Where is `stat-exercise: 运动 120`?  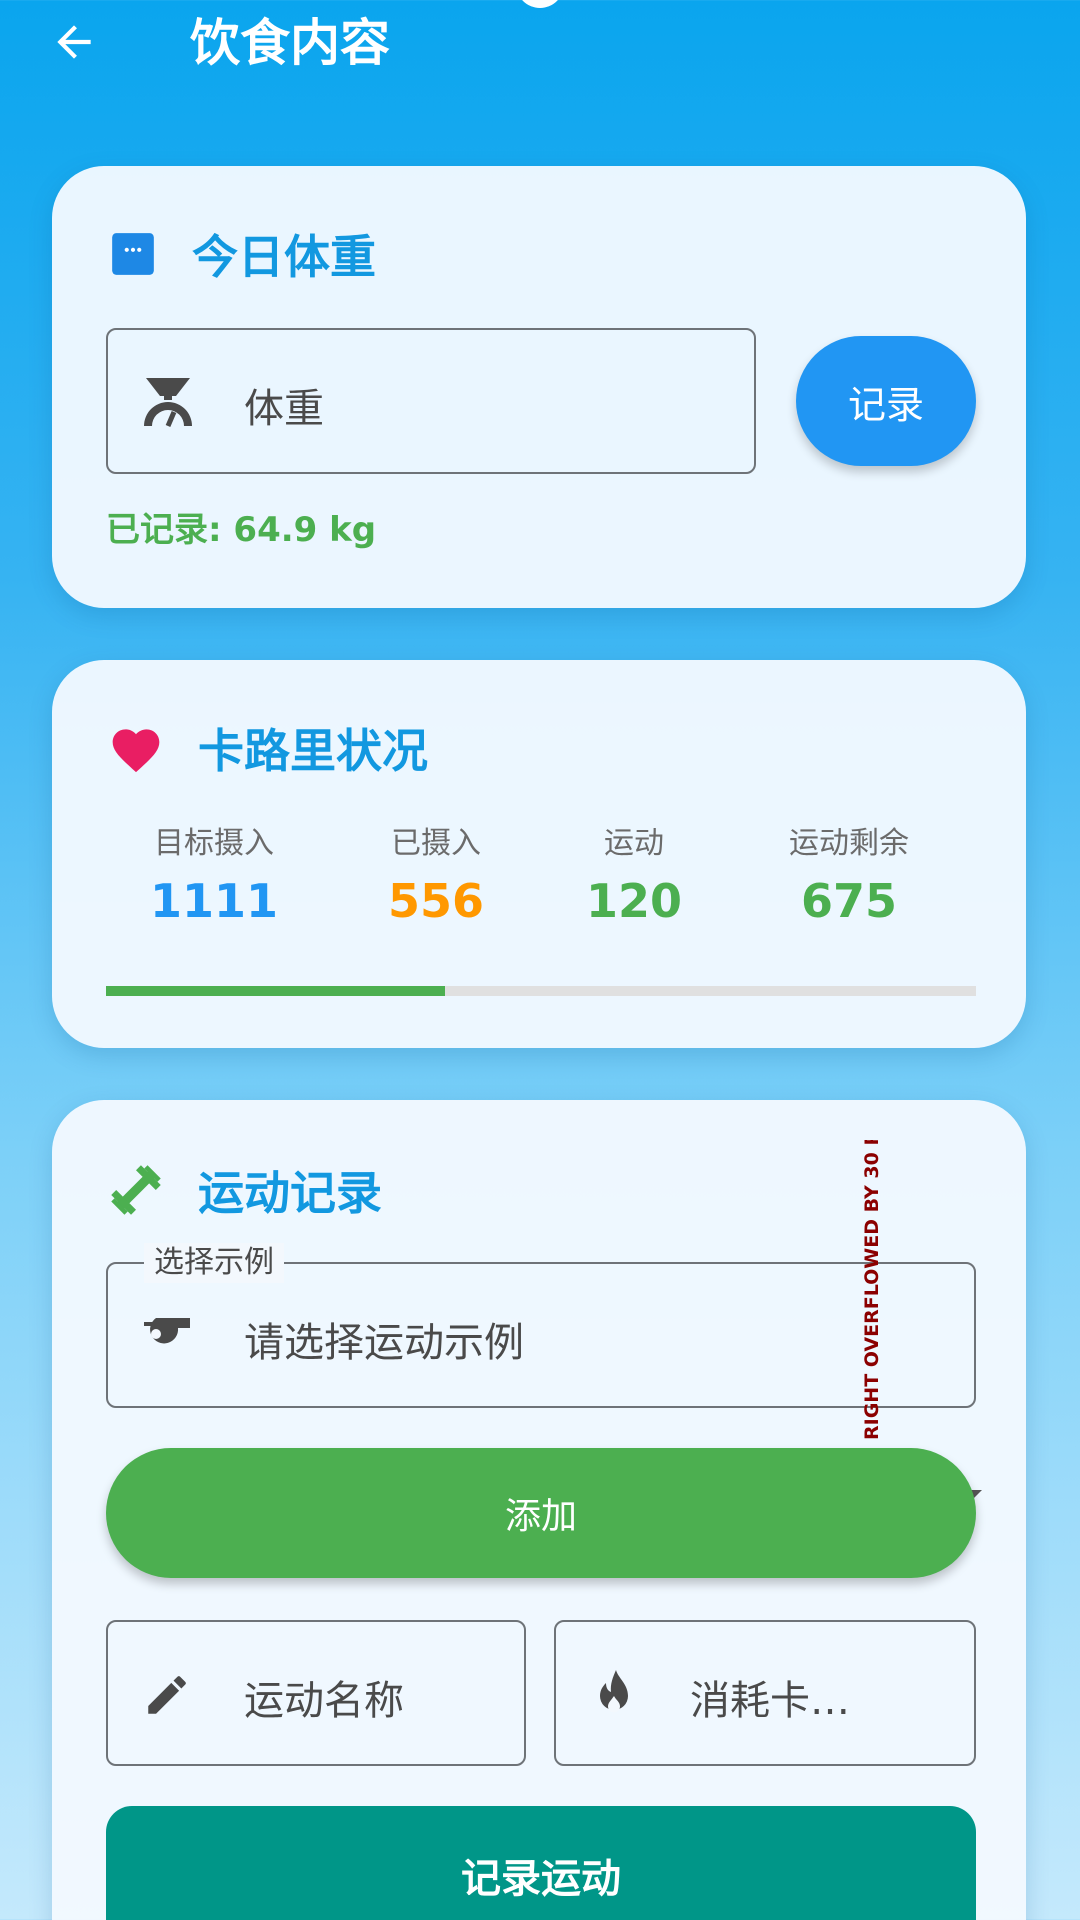
stat-exercise: 运动 120 is located at coordinates (634, 877).